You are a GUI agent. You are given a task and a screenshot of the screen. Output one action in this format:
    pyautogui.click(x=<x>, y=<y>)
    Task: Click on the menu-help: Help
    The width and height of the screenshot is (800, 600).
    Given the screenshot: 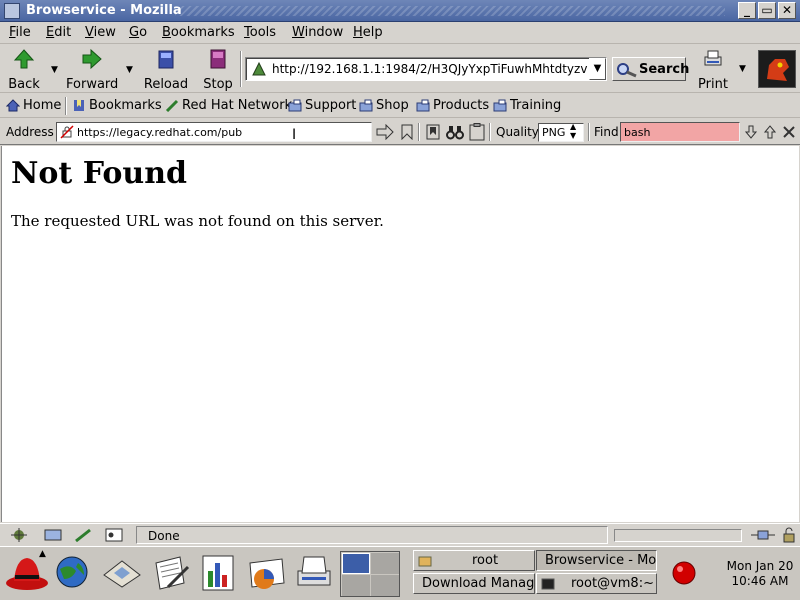 What is the action you would take?
    pyautogui.click(x=368, y=32)
    